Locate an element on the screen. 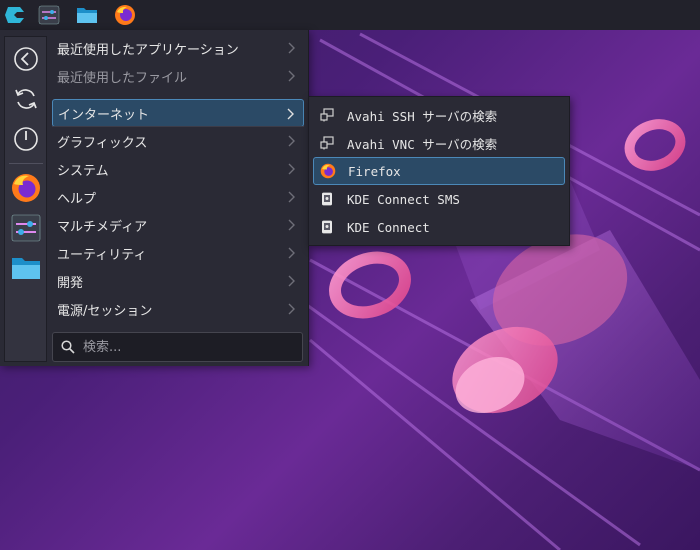 The width and height of the screenshot is (700, 550). menu-category-2: インターネット is located at coordinates (178, 113).